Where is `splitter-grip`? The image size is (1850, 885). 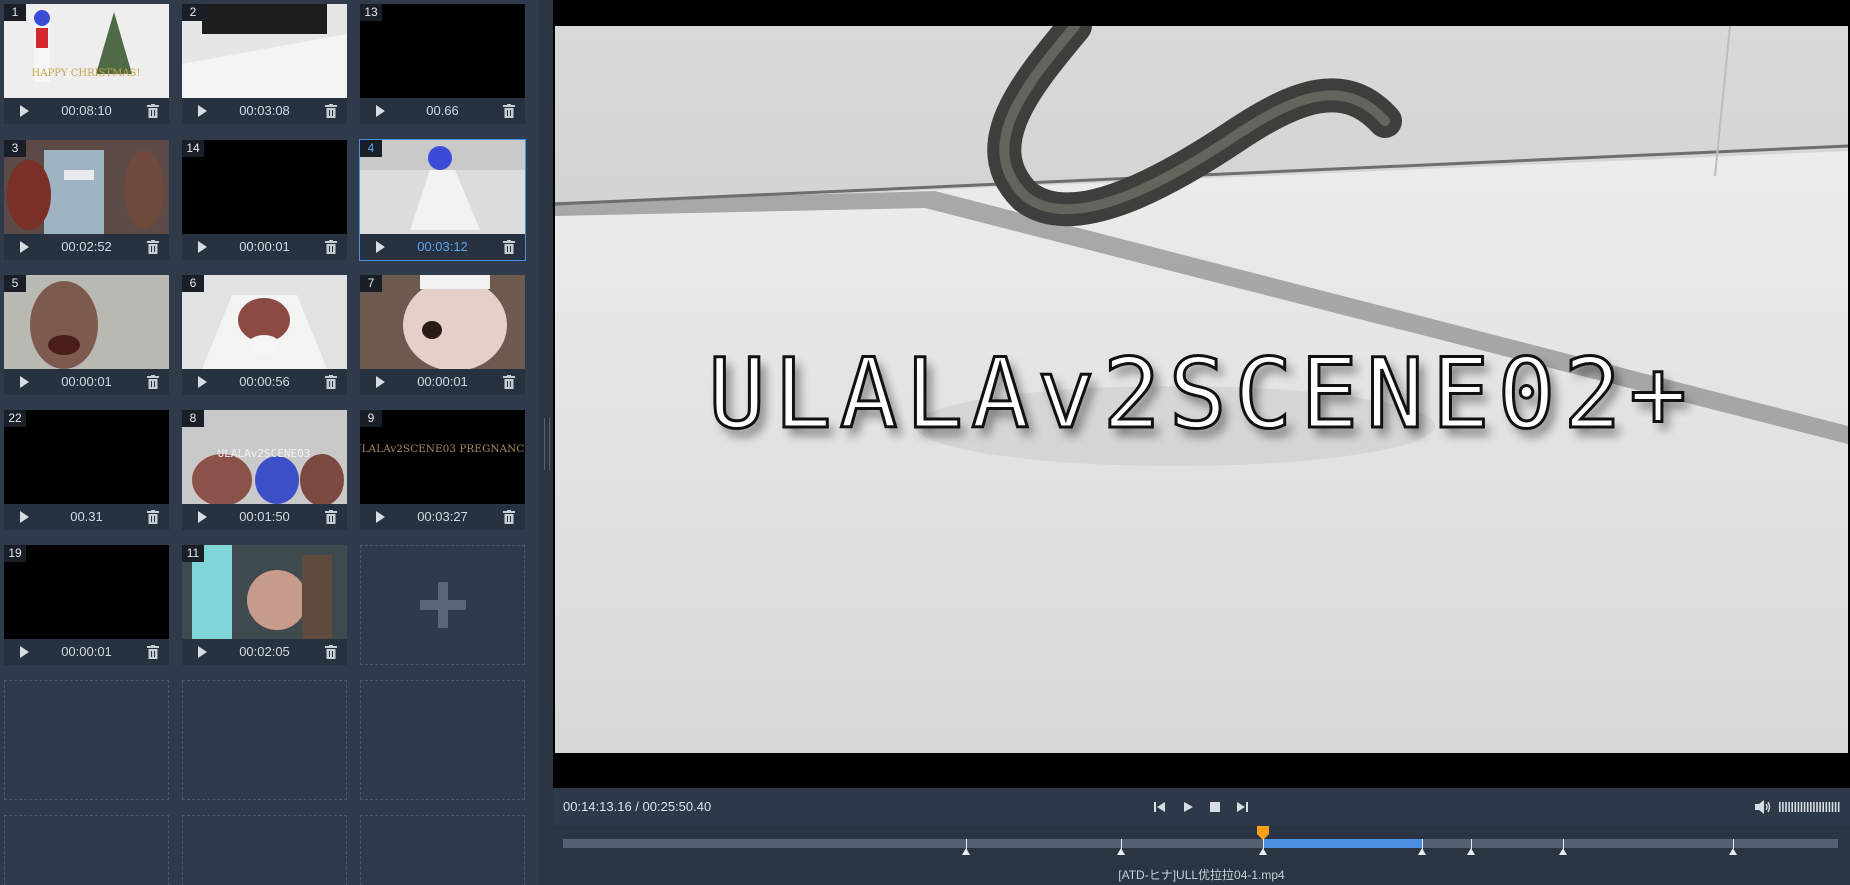 splitter-grip is located at coordinates (547, 444).